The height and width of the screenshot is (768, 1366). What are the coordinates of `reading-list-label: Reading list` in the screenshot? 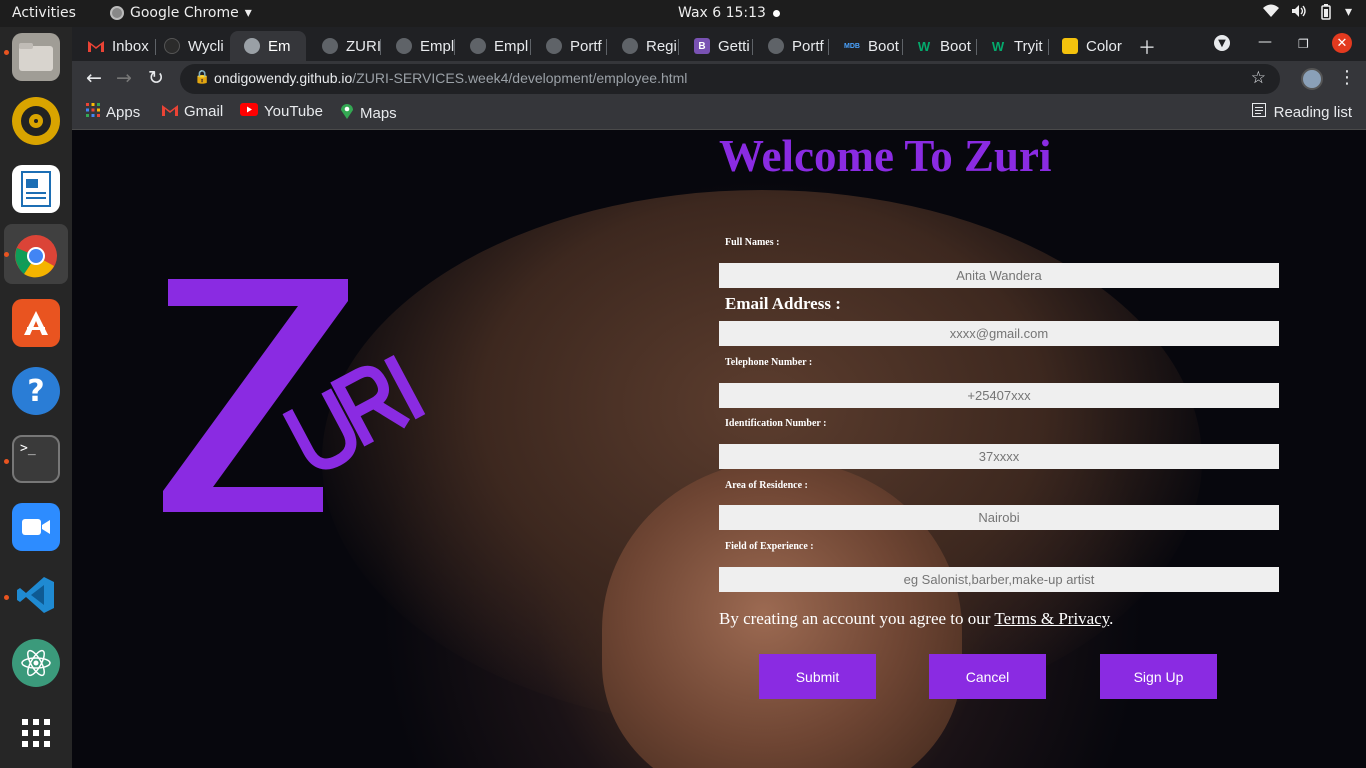 It's located at (1312, 112).